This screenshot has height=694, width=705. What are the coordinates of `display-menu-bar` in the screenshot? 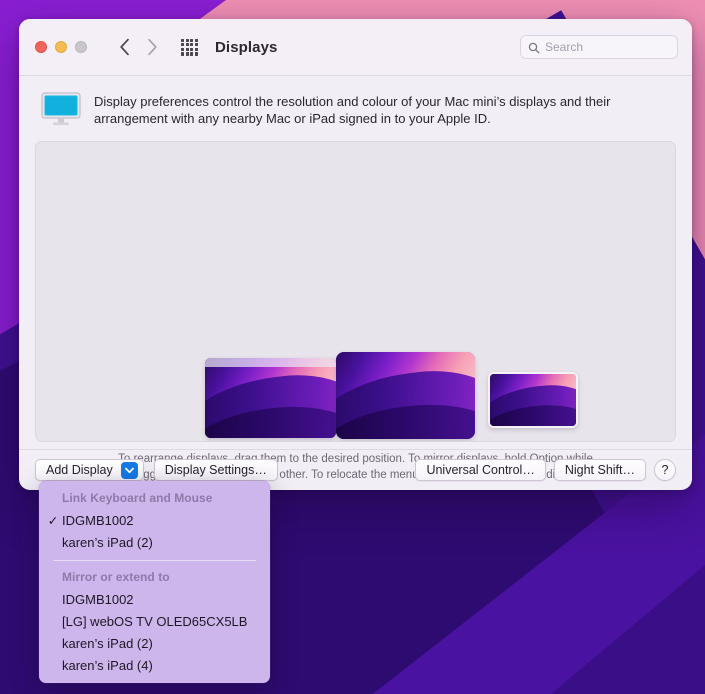 It's located at (270, 362).